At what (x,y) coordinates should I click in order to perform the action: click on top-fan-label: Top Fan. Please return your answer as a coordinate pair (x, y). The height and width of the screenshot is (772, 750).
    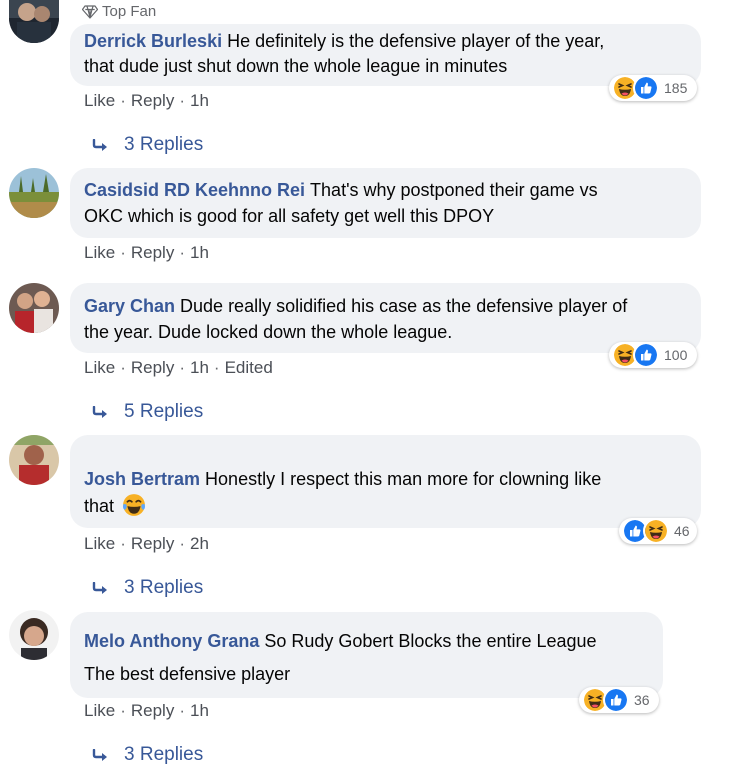
    Looking at the image, I should click on (129, 11).